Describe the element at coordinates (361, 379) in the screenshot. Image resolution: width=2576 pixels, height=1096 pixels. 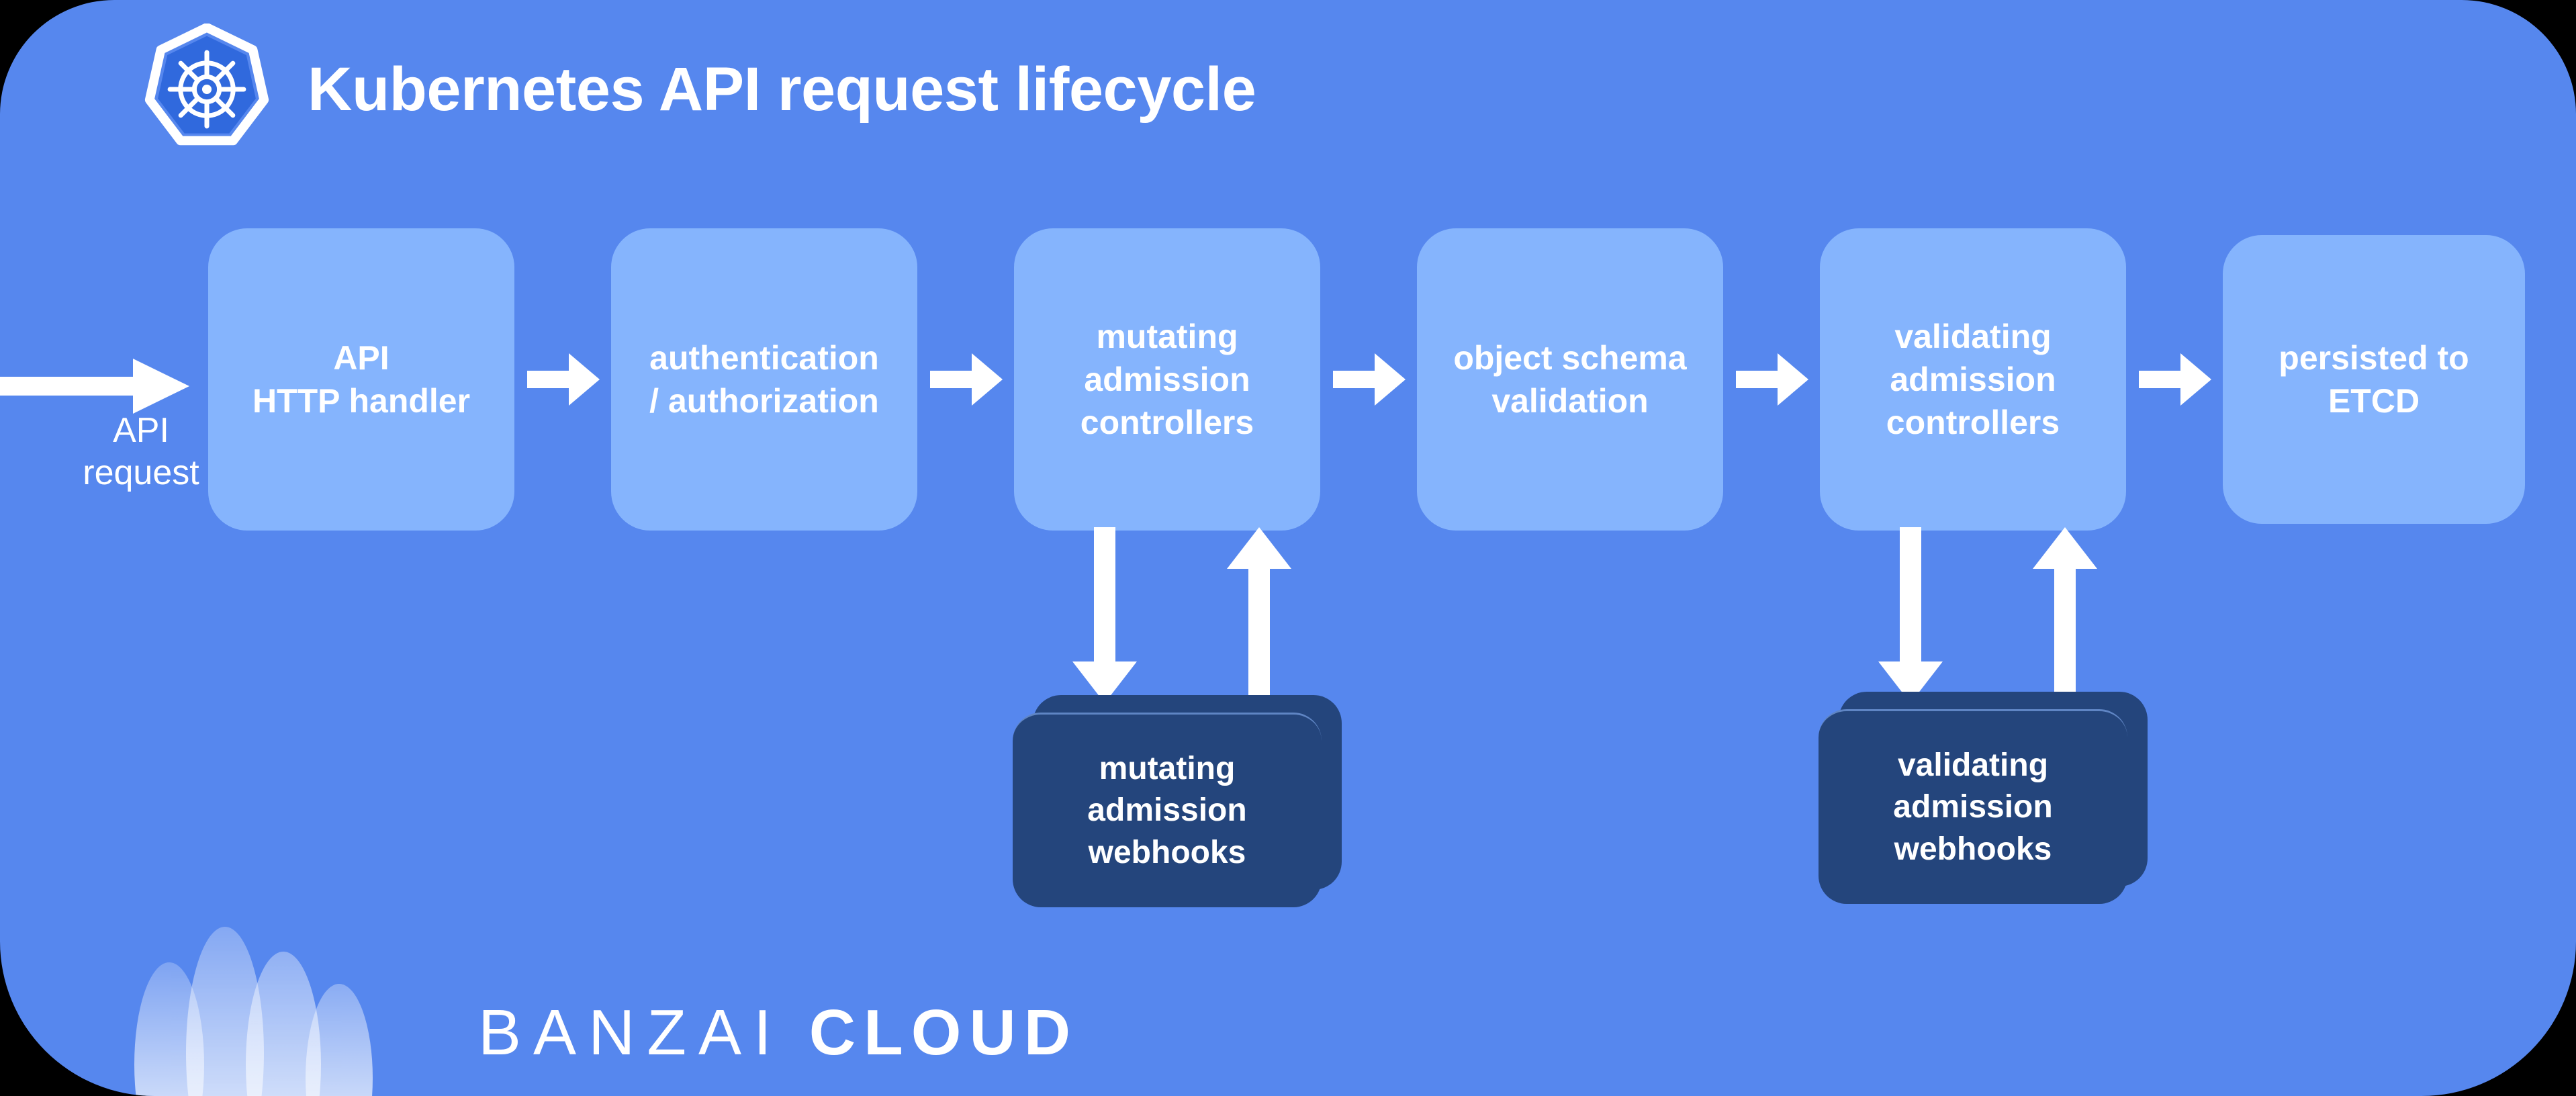
I see `stage-box-api-http-handler: API HTTP handler` at that location.